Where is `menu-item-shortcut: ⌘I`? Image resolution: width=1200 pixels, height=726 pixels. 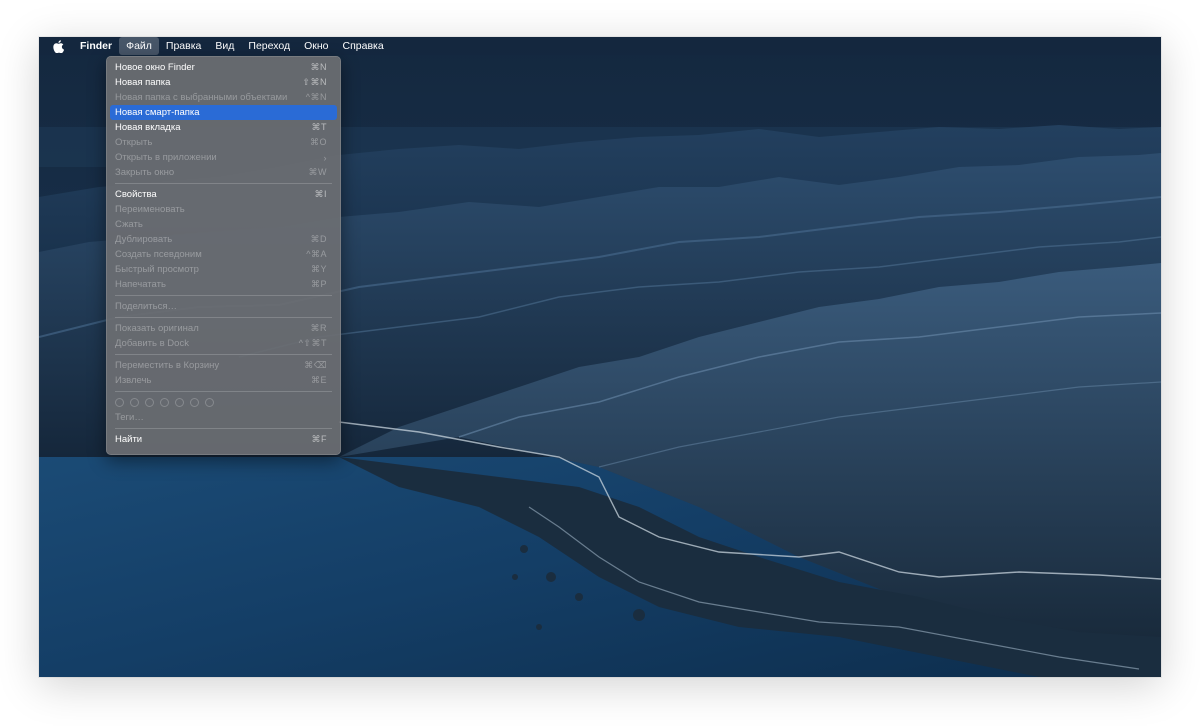 menu-item-shortcut: ⌘I is located at coordinates (320, 194).